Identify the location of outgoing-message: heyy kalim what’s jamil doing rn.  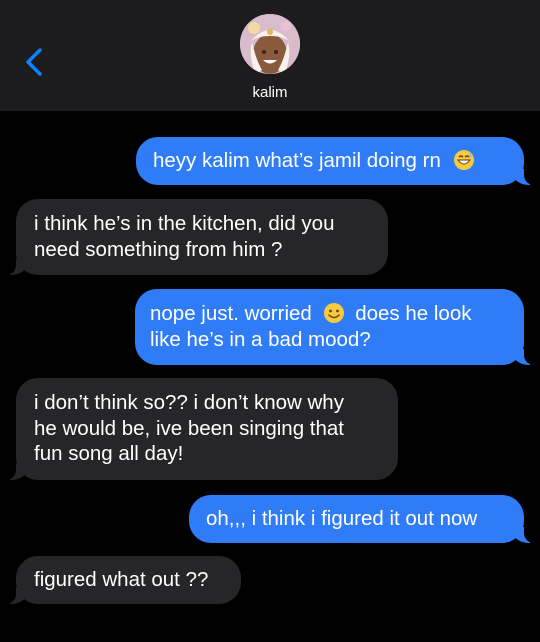
(336, 161).